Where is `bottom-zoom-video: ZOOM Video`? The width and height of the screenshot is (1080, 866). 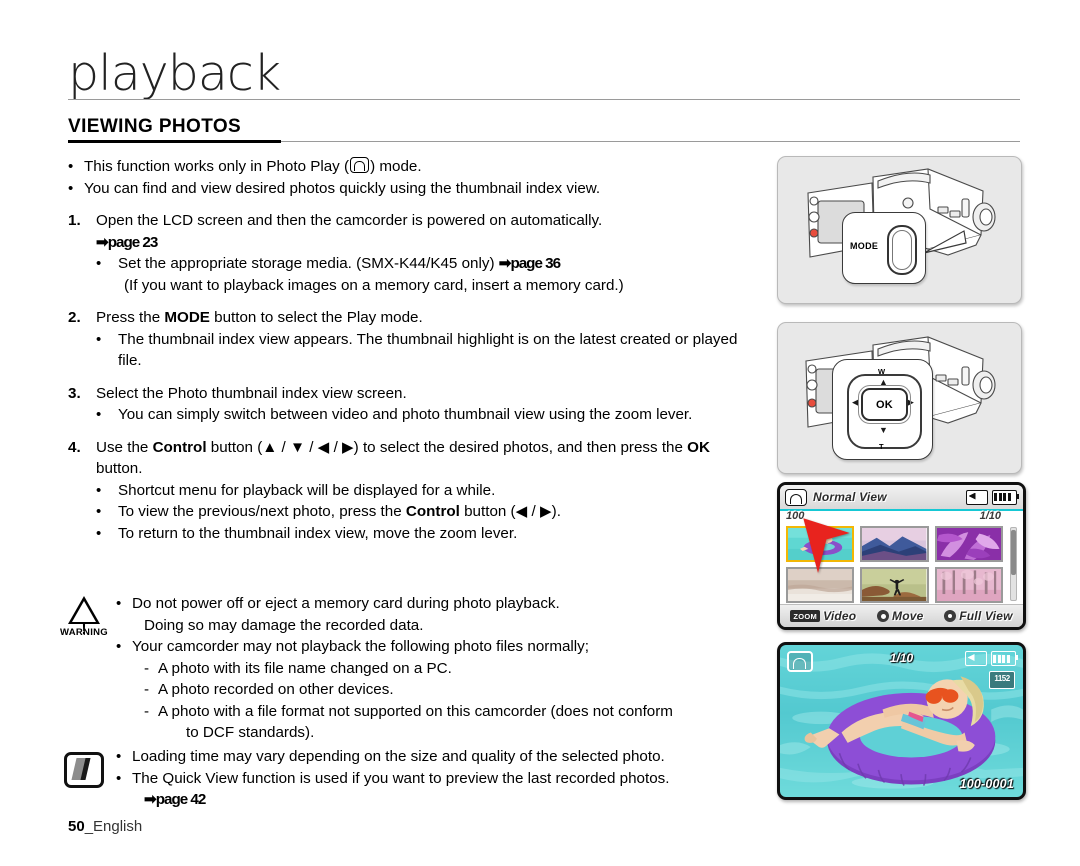 bottom-zoom-video: ZOOM Video is located at coordinates (823, 616).